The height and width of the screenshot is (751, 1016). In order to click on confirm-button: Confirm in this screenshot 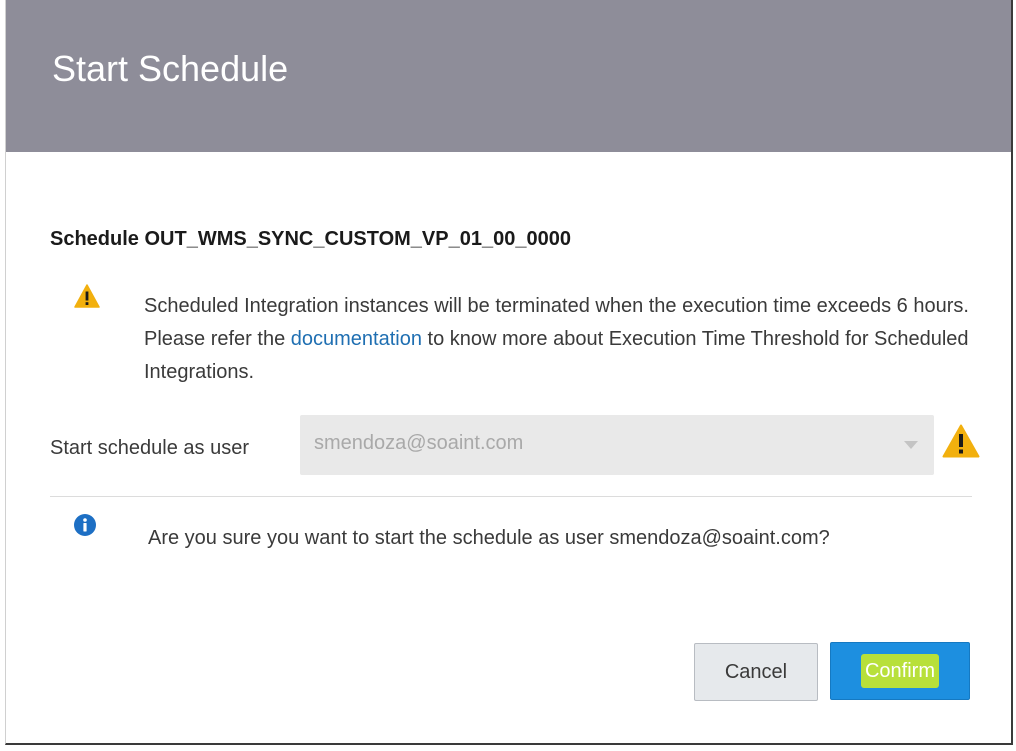, I will do `click(900, 671)`.